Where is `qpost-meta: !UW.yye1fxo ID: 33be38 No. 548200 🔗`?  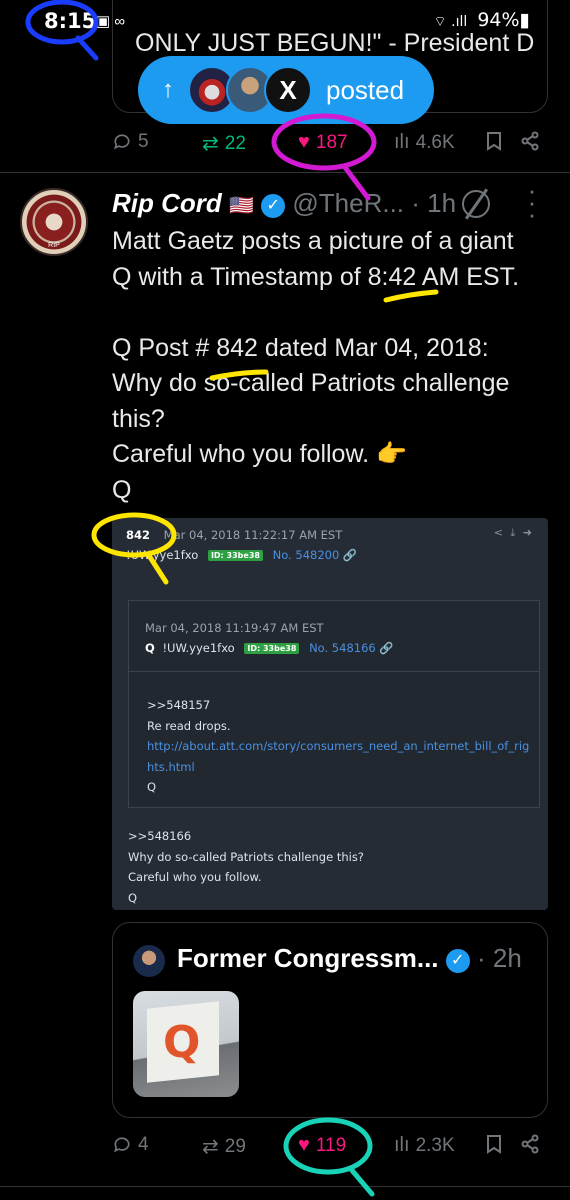
qpost-meta: !UW.yye1fxo ID: 33be38 No. 548200 🔗 is located at coordinates (241, 555).